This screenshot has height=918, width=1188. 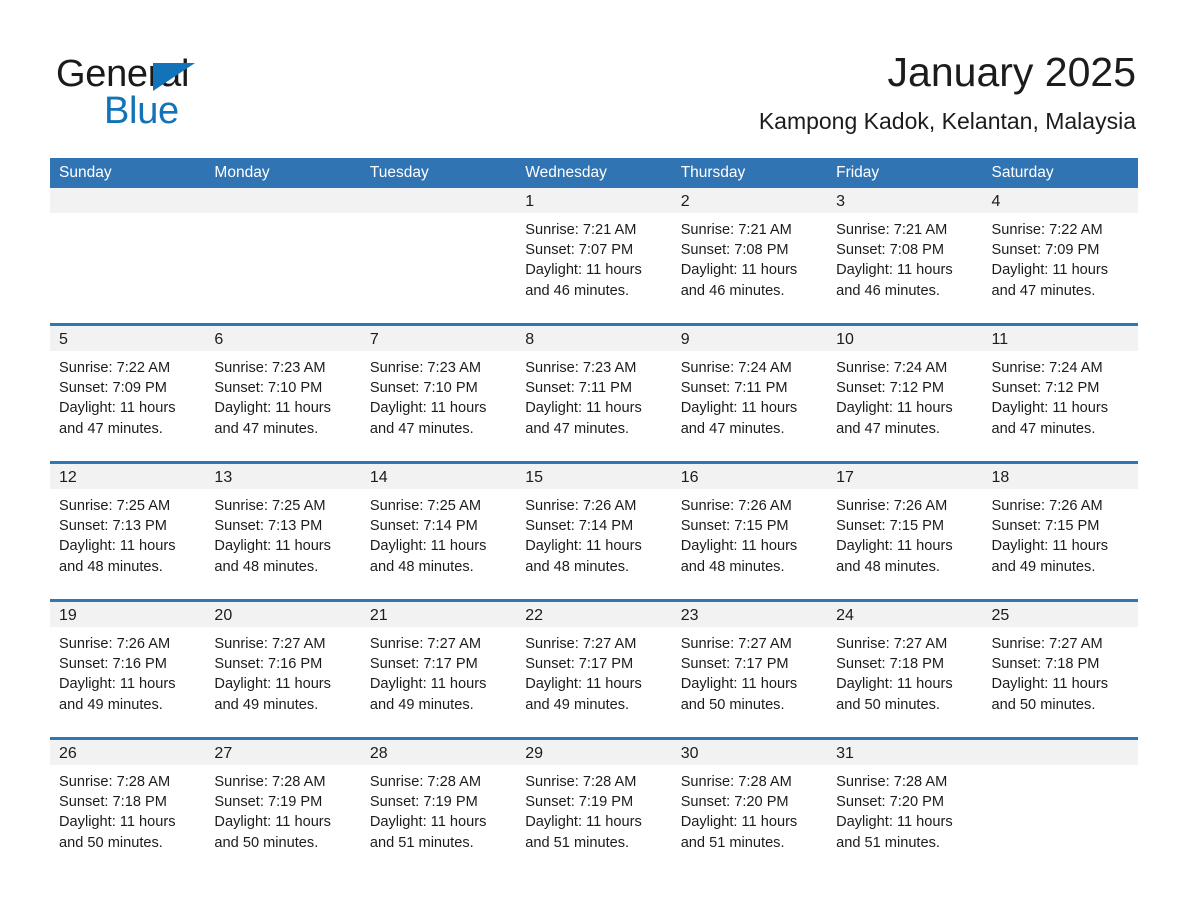 I want to click on general-blue-logo: General Blue, so click(x=206, y=96).